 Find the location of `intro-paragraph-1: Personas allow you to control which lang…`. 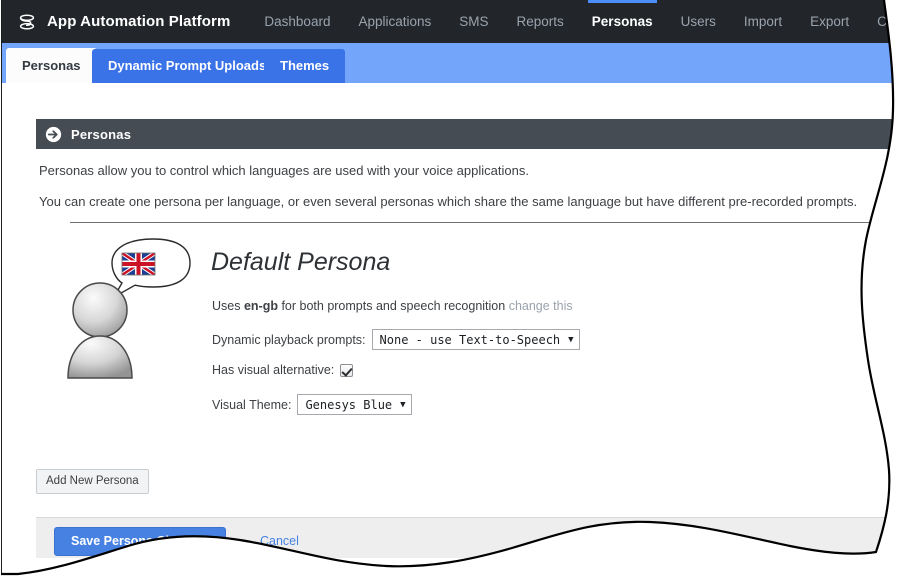

intro-paragraph-1: Personas allow you to control which lang… is located at coordinates (284, 170).